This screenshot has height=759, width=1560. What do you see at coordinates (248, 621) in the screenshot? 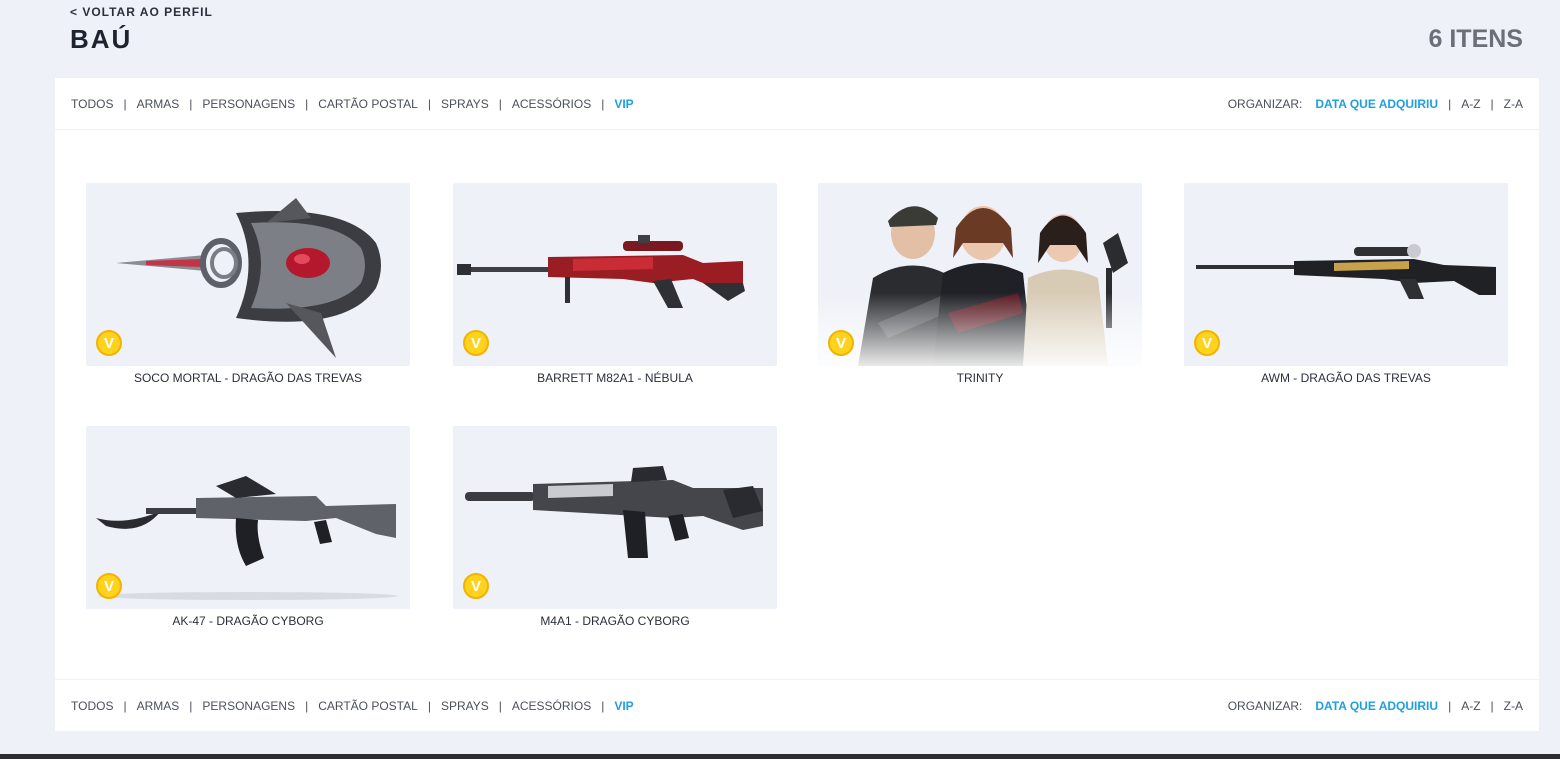
I see `item-name: AK-47 - DRAGÃO CYBORG` at bounding box center [248, 621].